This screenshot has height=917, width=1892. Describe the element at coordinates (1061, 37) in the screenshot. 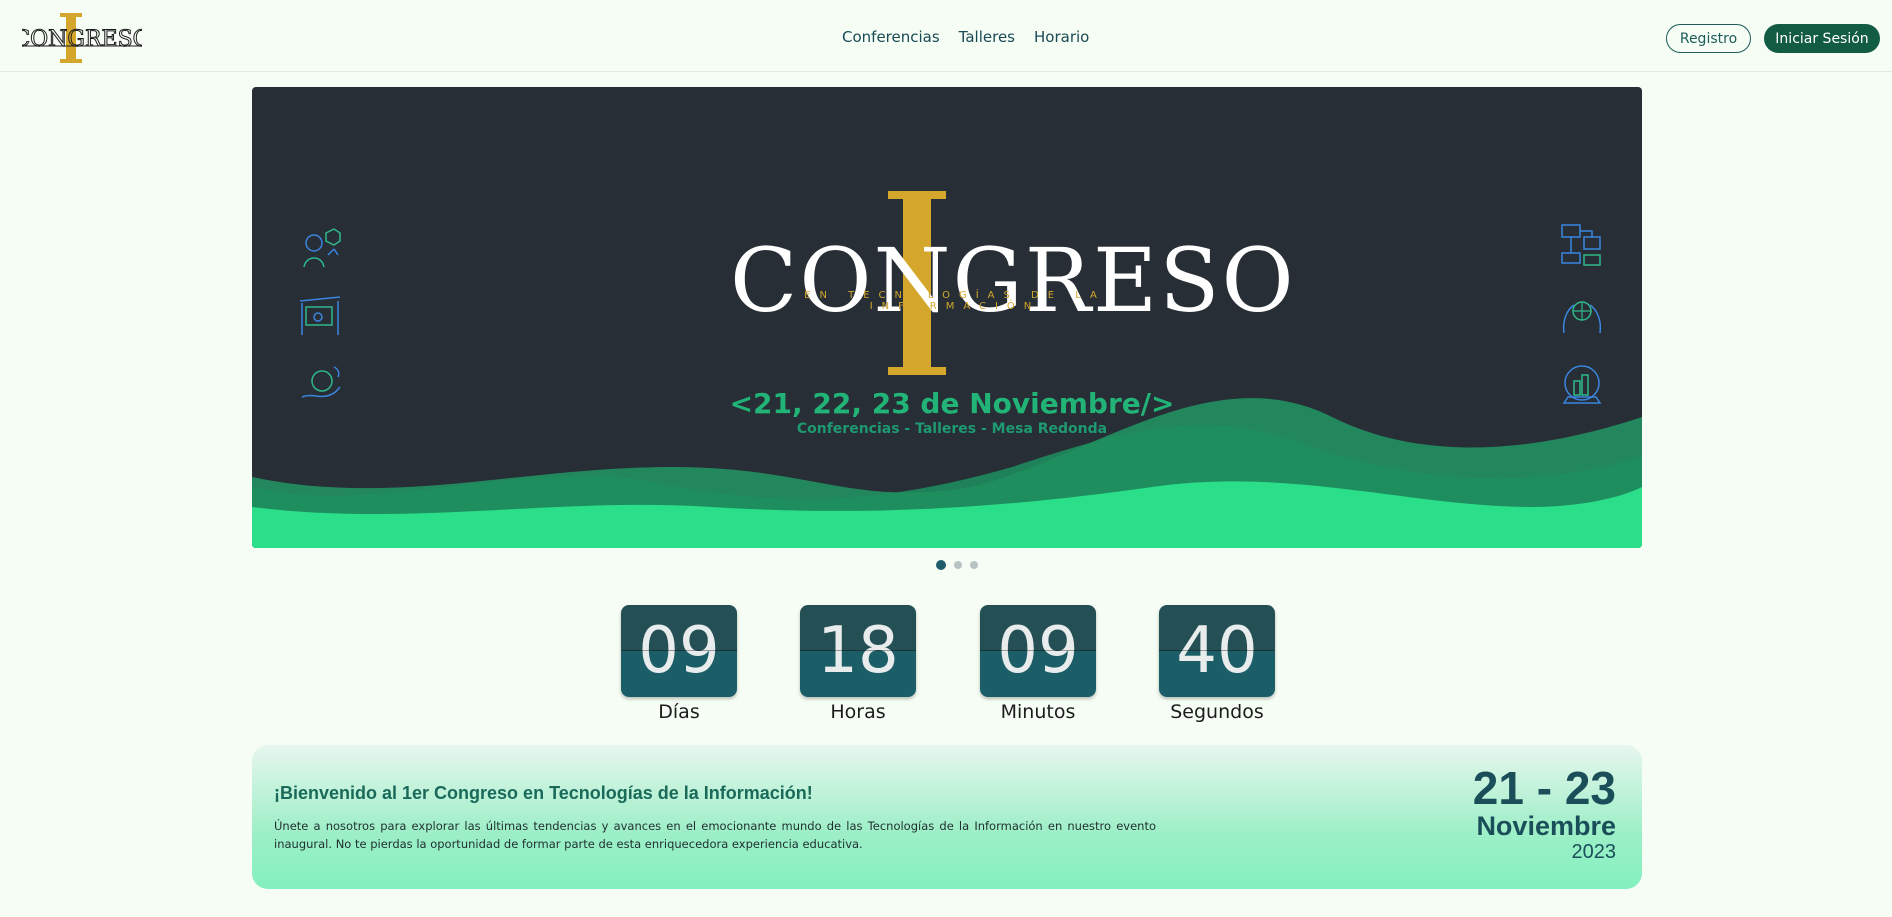

I see `nav-link-horario: Horario` at that location.